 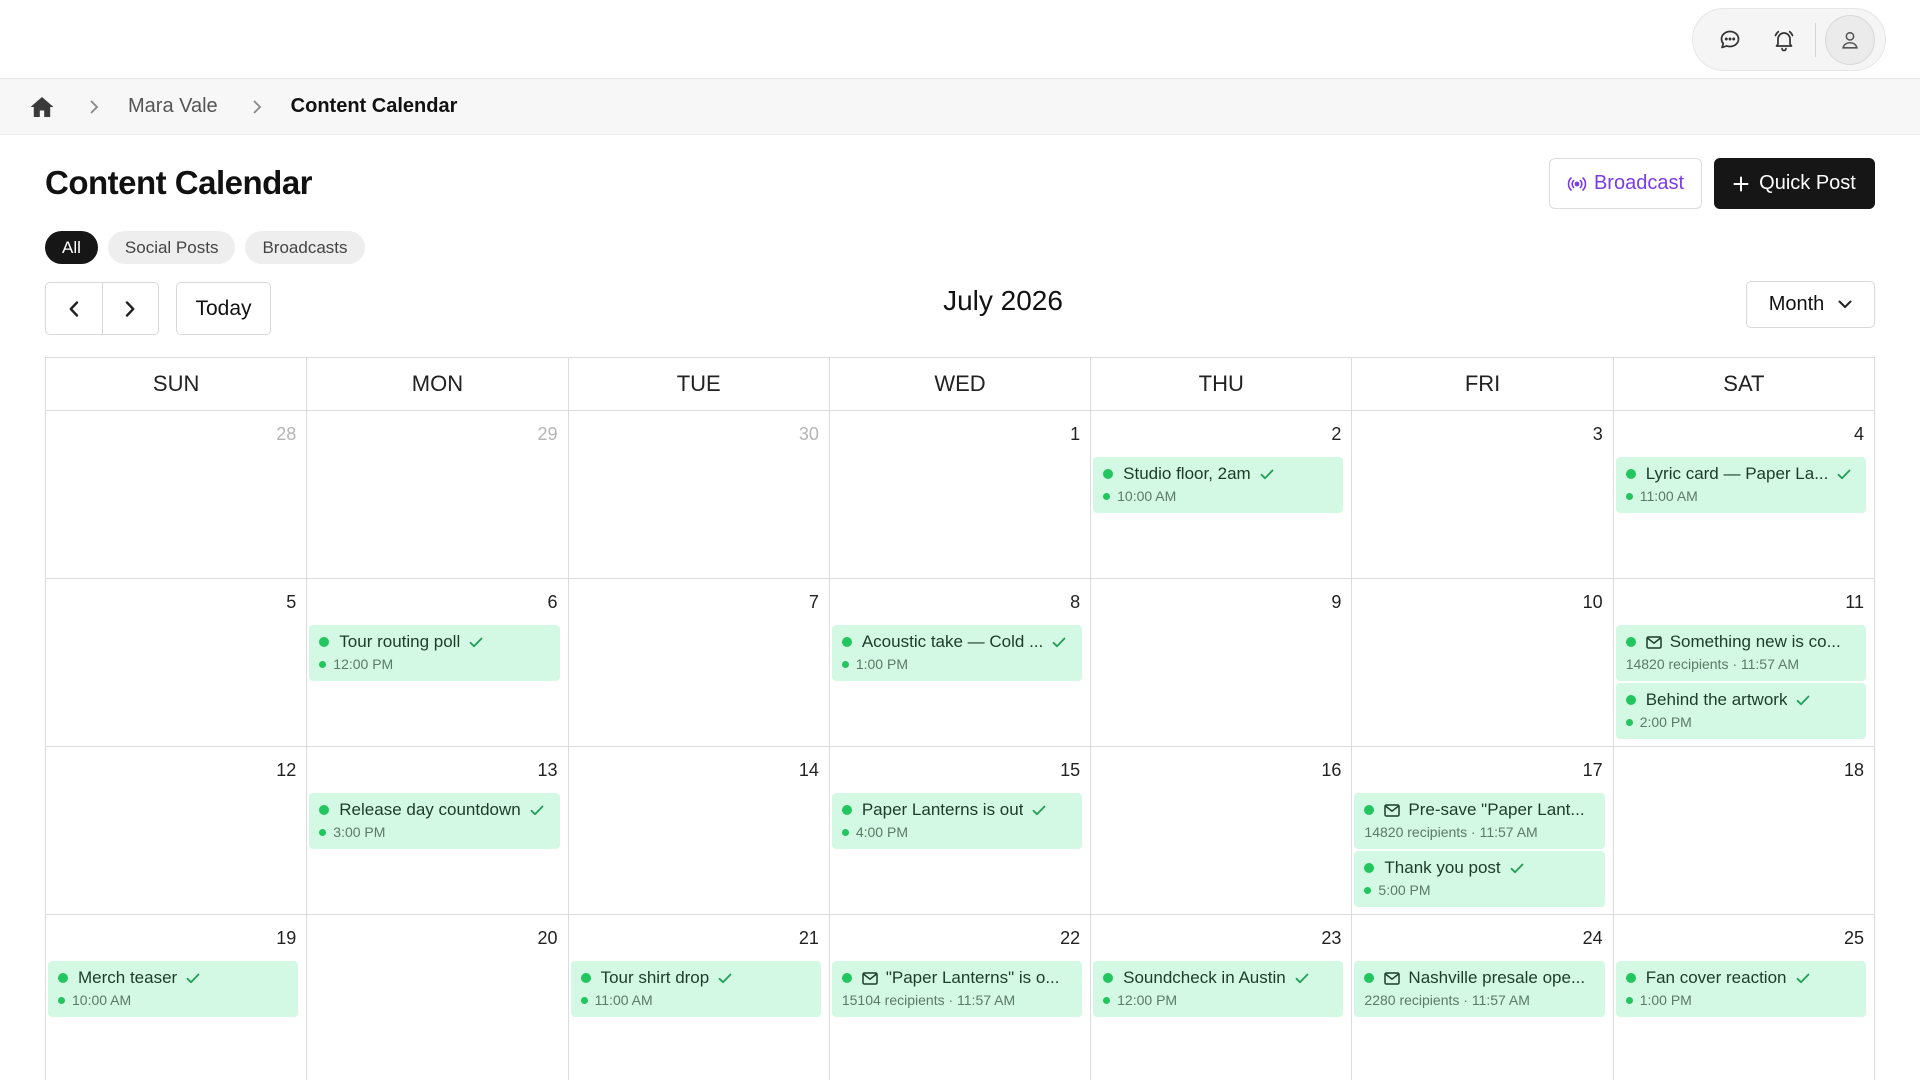 I want to click on day-cell: 7, so click(x=699, y=663).